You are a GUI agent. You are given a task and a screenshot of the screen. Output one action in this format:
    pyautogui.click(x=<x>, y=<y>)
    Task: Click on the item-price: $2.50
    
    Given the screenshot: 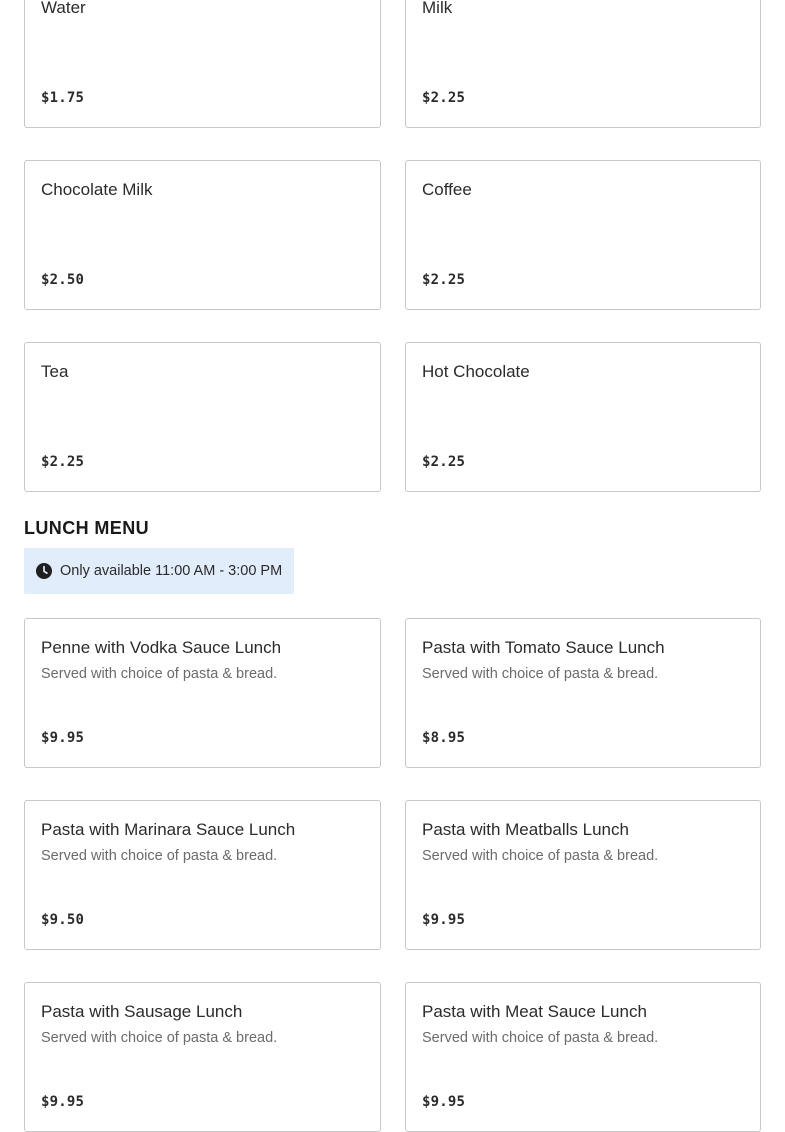 What is the action you would take?
    pyautogui.click(x=63, y=280)
    